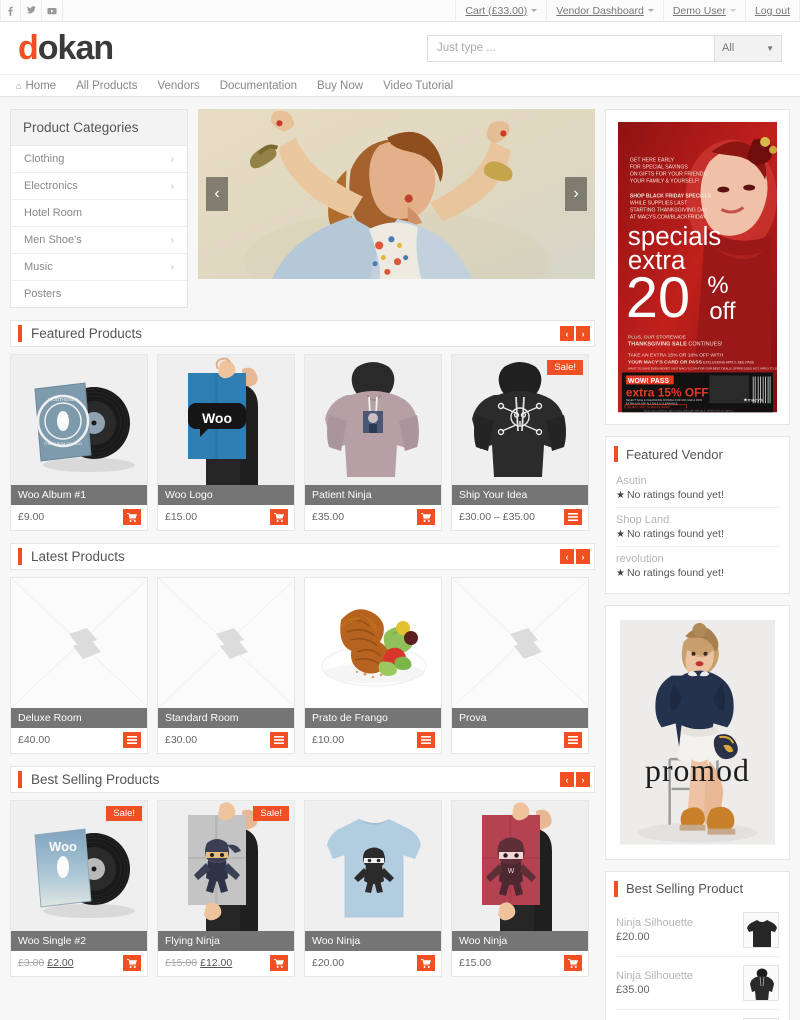 The image size is (800, 1020). Describe the element at coordinates (772, 10) in the screenshot. I see `topnav-item-logout: Log out` at that location.